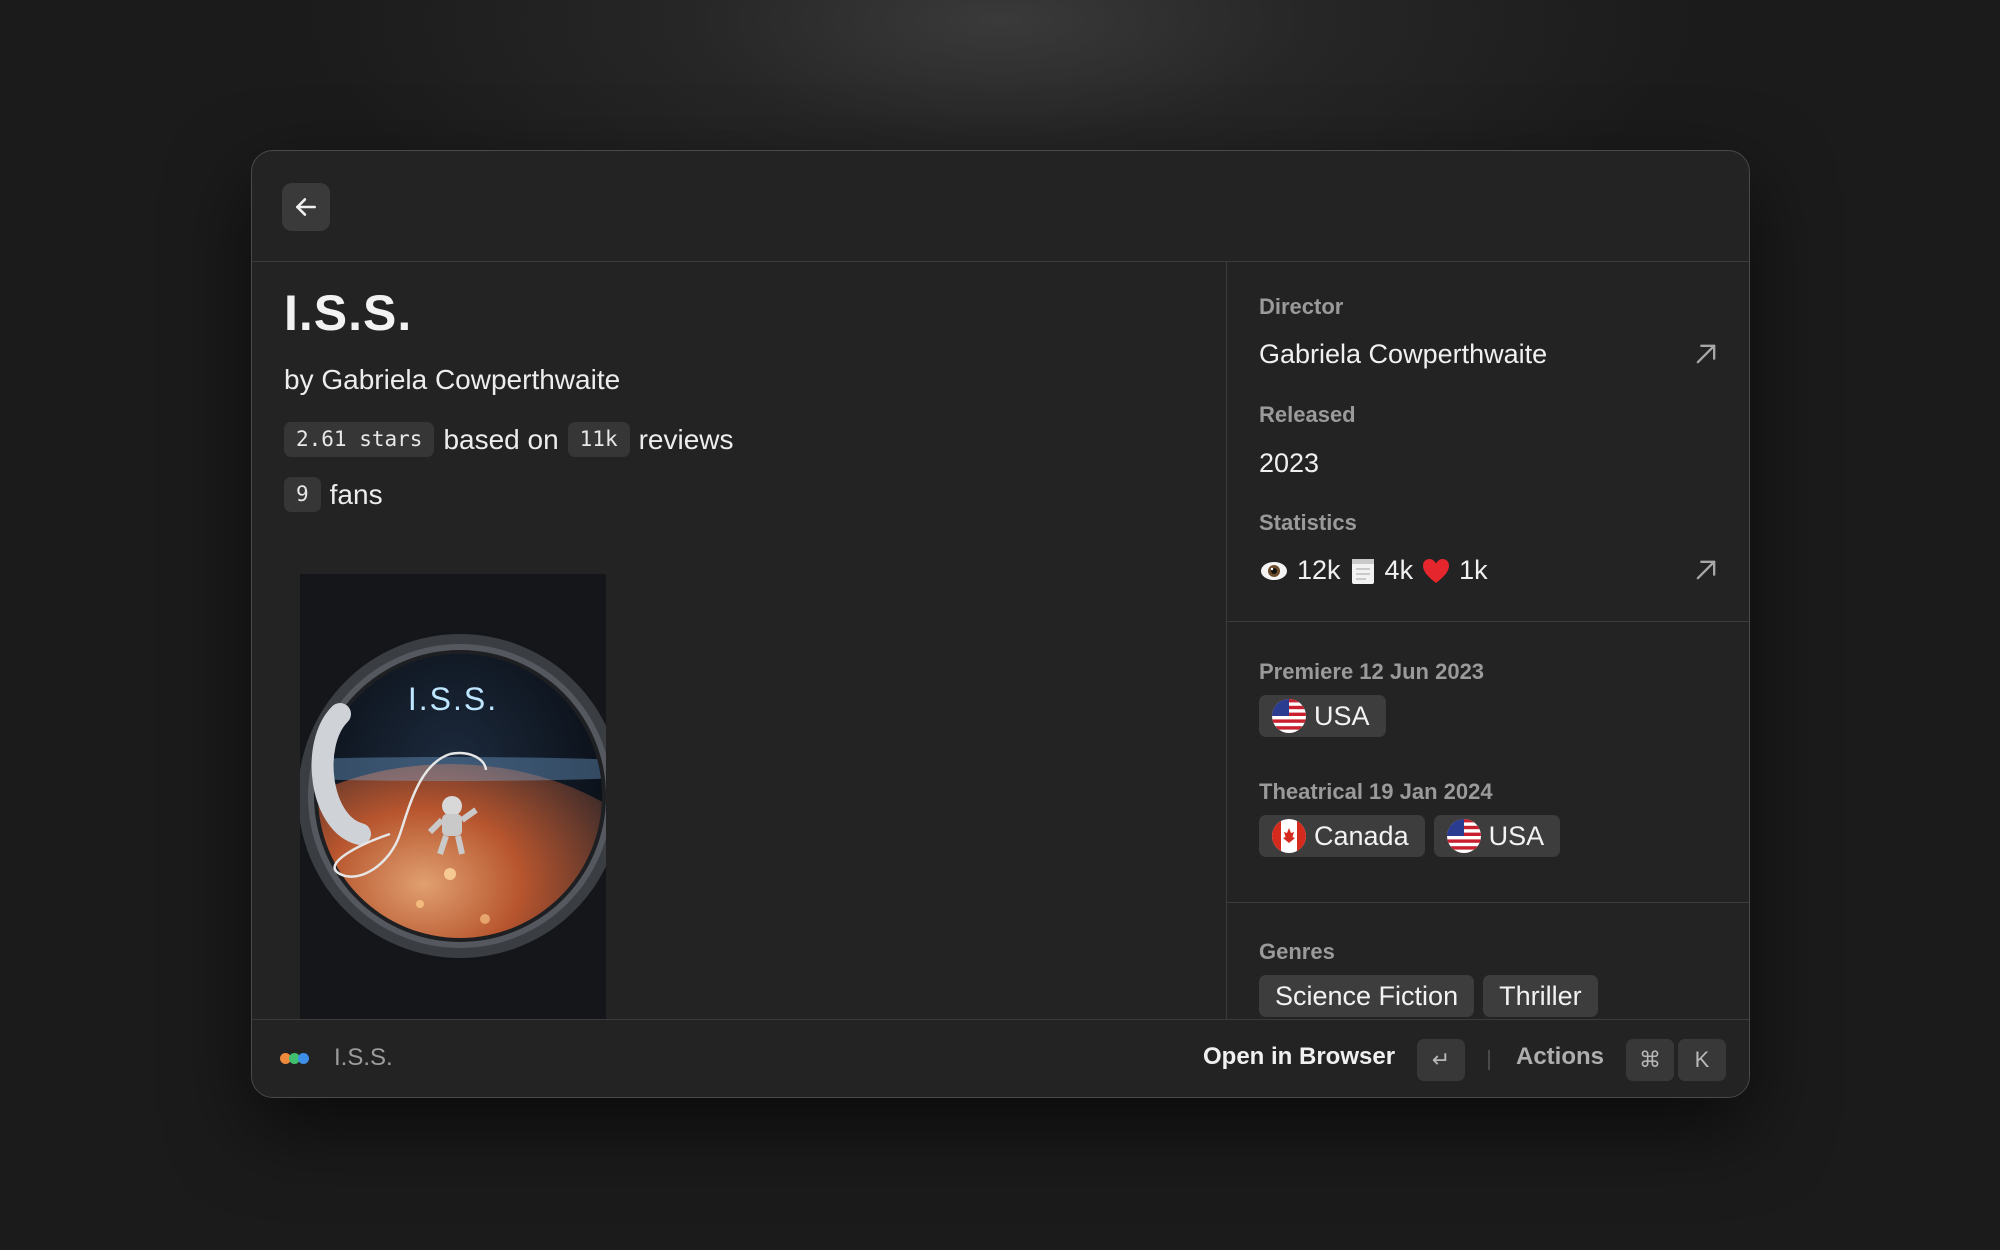  Describe the element at coordinates (453, 699) in the screenshot. I see `poster-title-text: I.S.S.` at that location.